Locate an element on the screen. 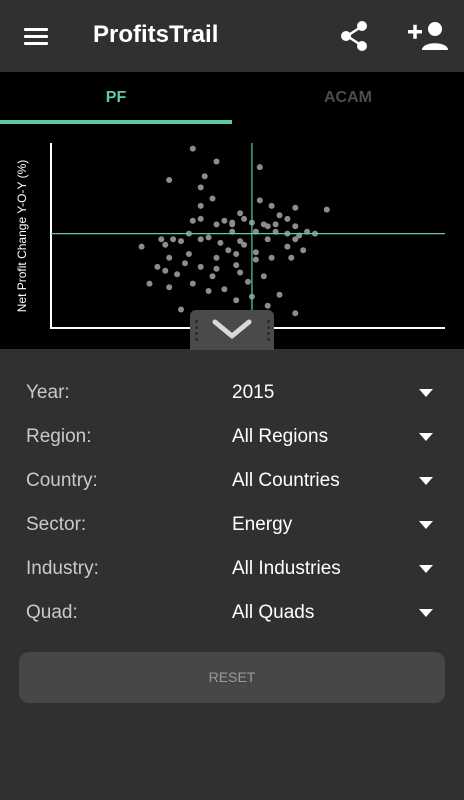 Image resolution: width=464 pixels, height=800 pixels. filter-quad: Quad: All Quads is located at coordinates (232, 612).